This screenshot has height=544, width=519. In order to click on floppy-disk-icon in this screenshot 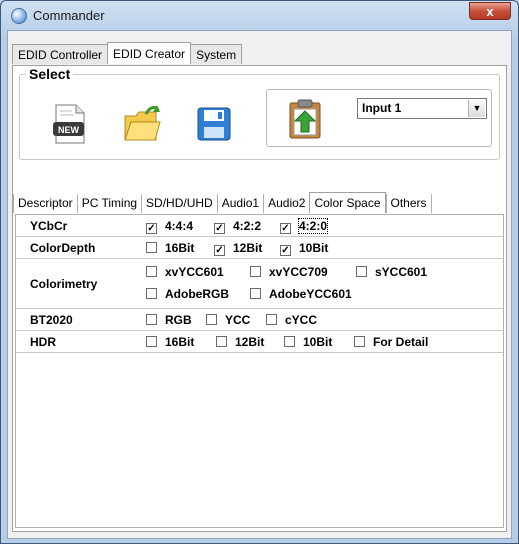, I will do `click(214, 124)`.